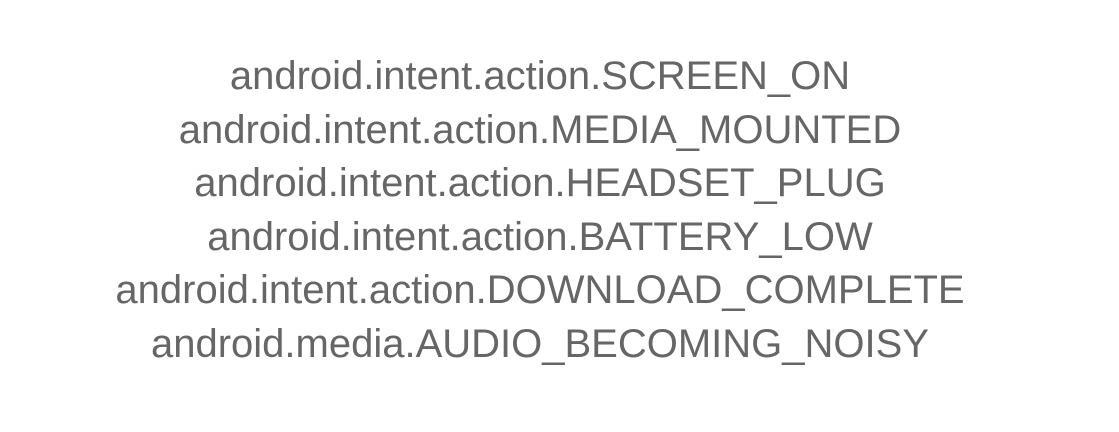 The image size is (1119, 432). I want to click on intent-headset-plug: android.intent.action.HEADSET_PLUG, so click(540, 183).